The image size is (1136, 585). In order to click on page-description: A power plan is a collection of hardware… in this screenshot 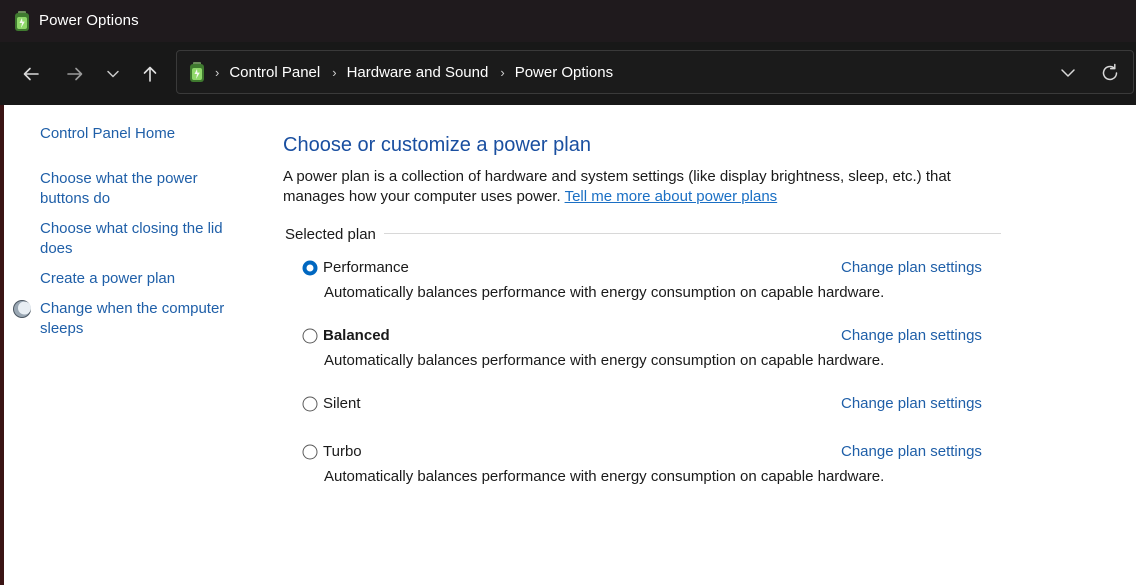, I will do `click(633, 187)`.